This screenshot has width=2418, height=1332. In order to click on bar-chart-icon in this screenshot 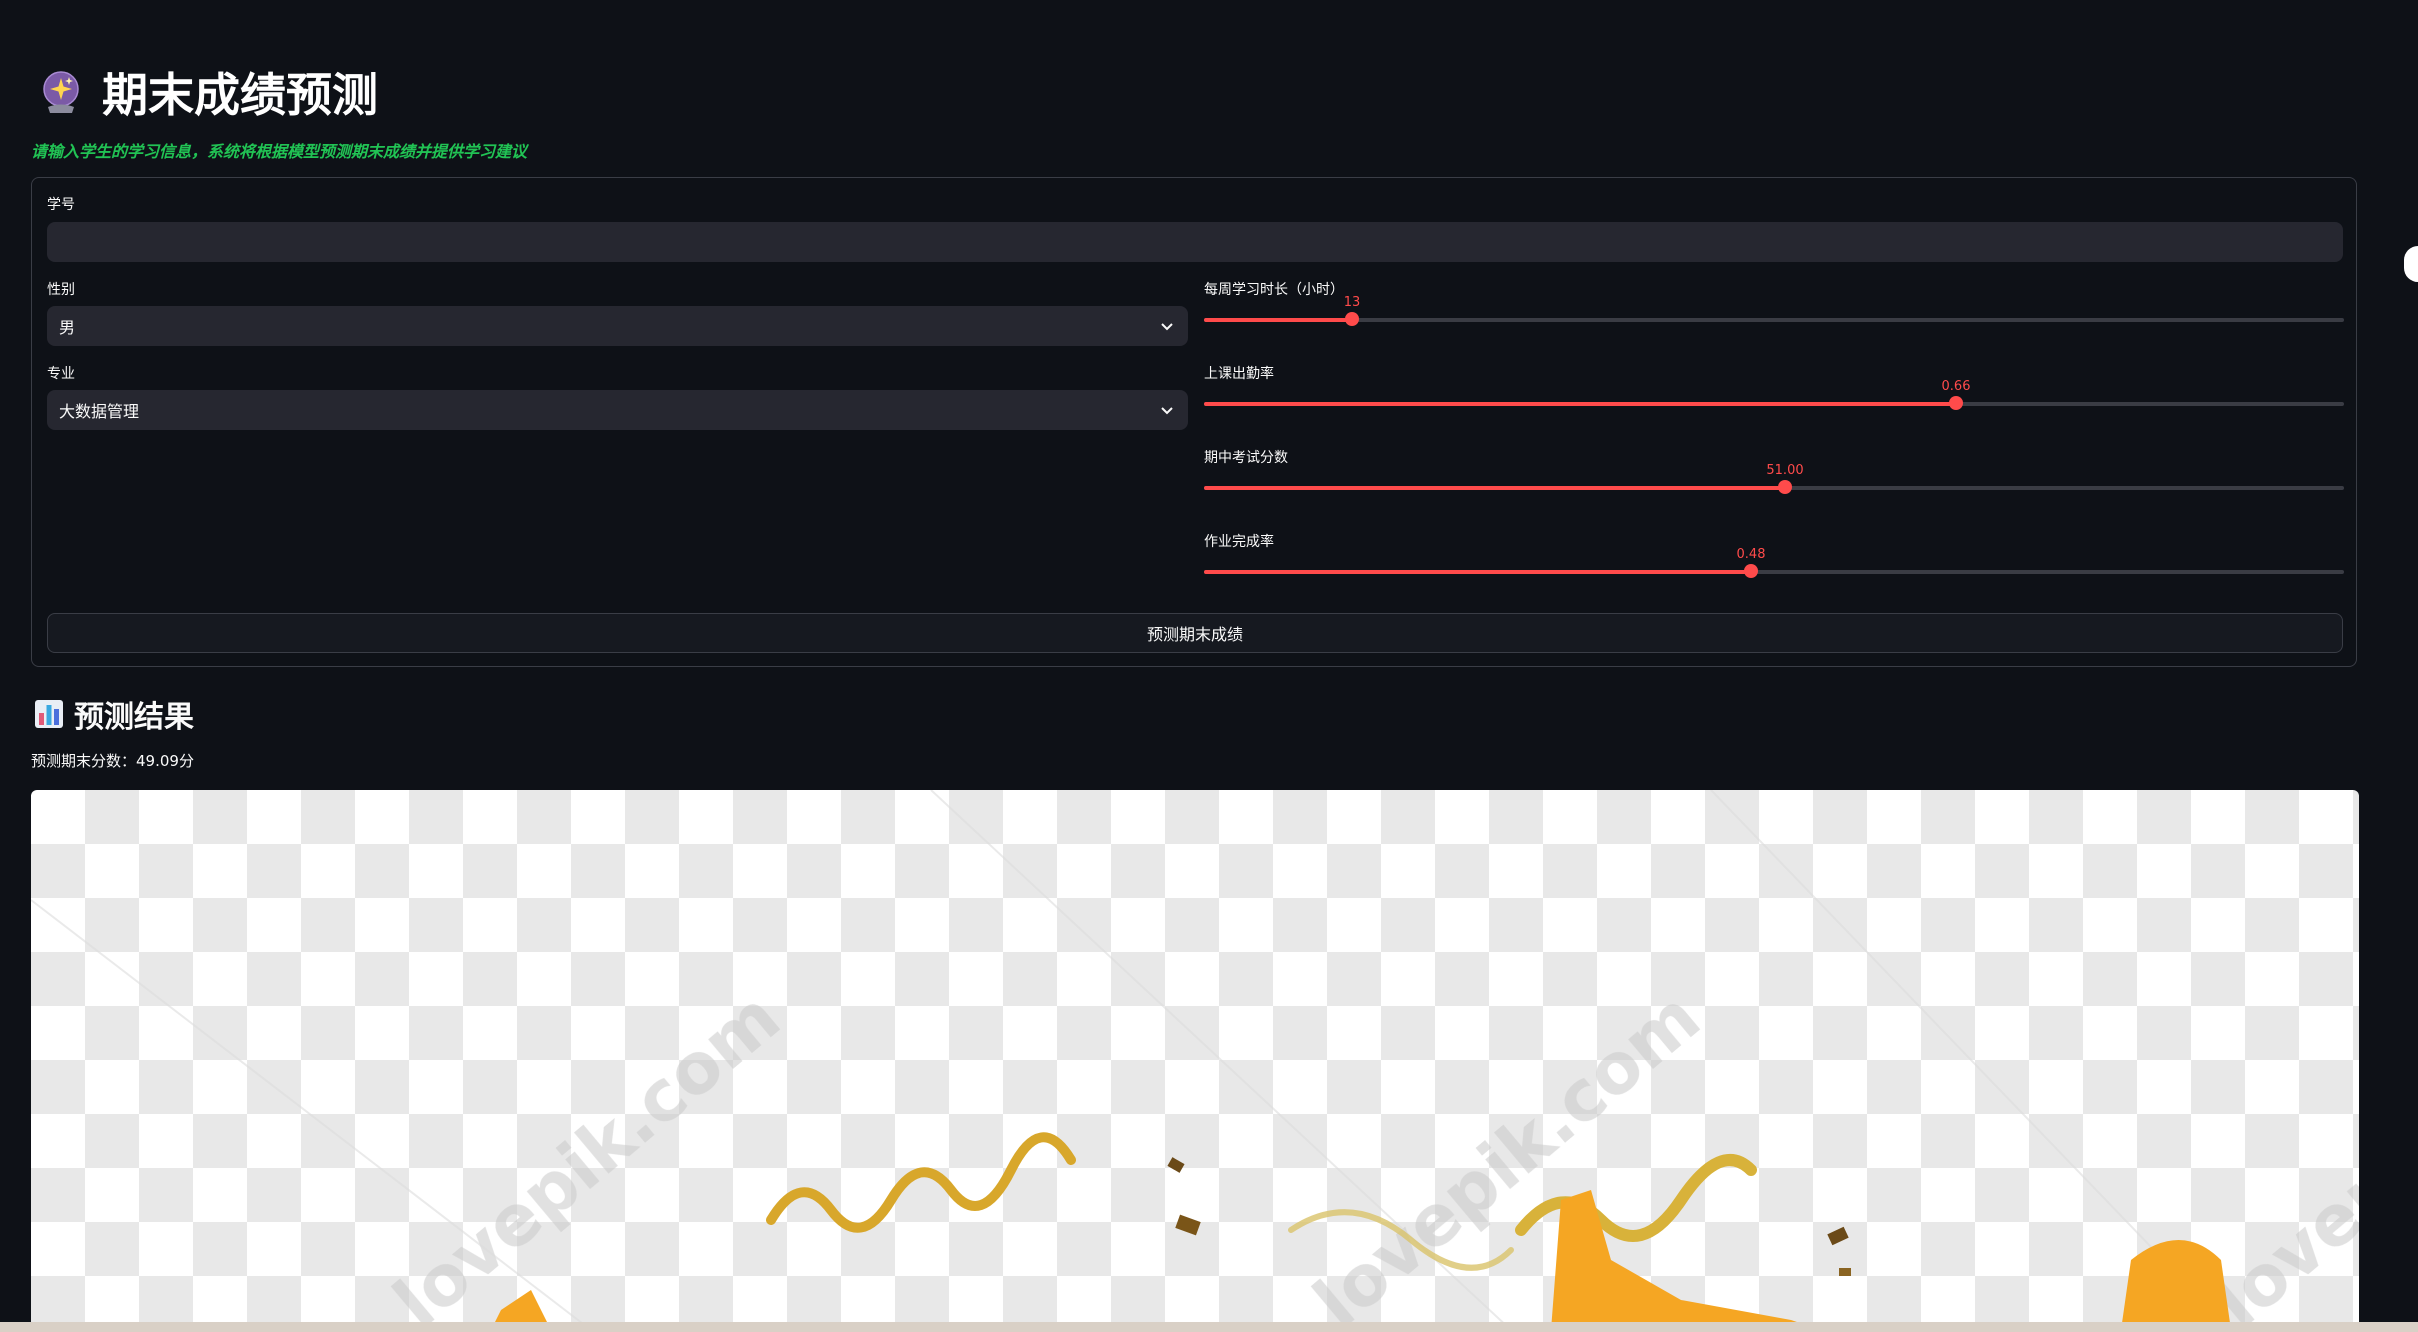, I will do `click(49, 714)`.